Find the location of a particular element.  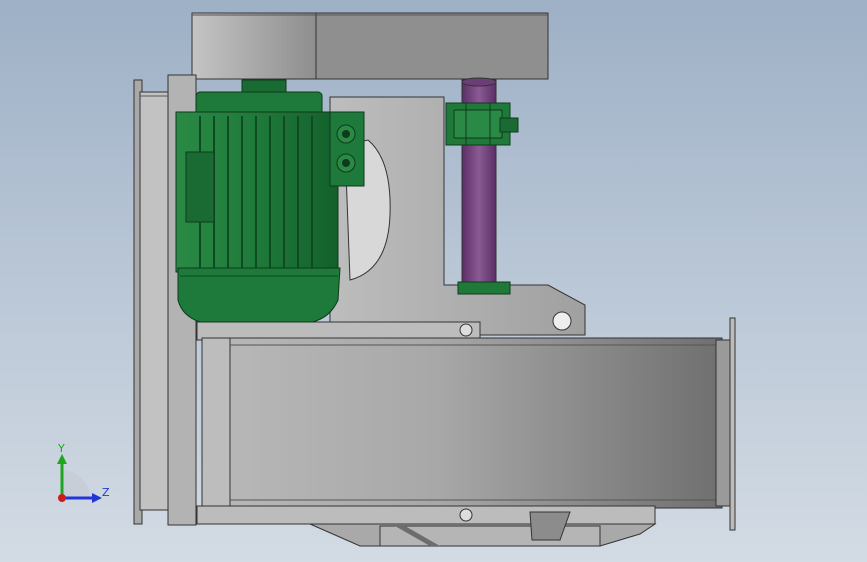

z-axis-arrow-icon is located at coordinates (97, 498).